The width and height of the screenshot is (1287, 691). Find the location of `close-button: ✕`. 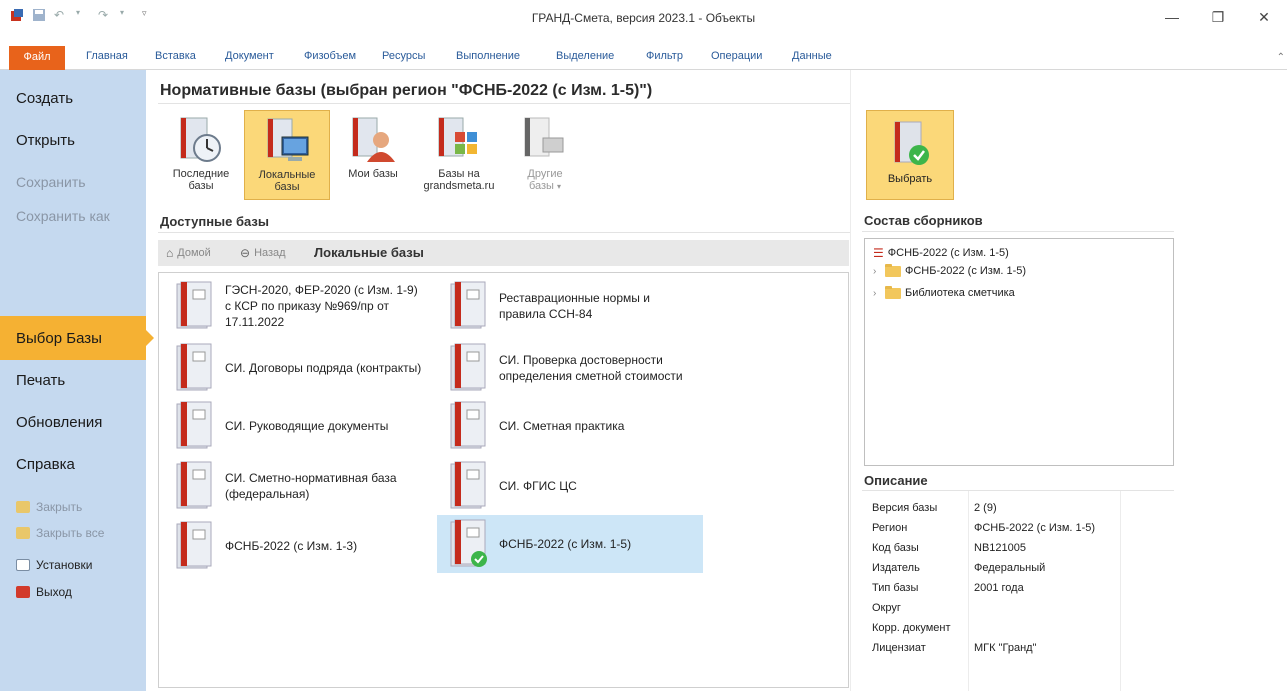

close-button: ✕ is located at coordinates (1264, 17).